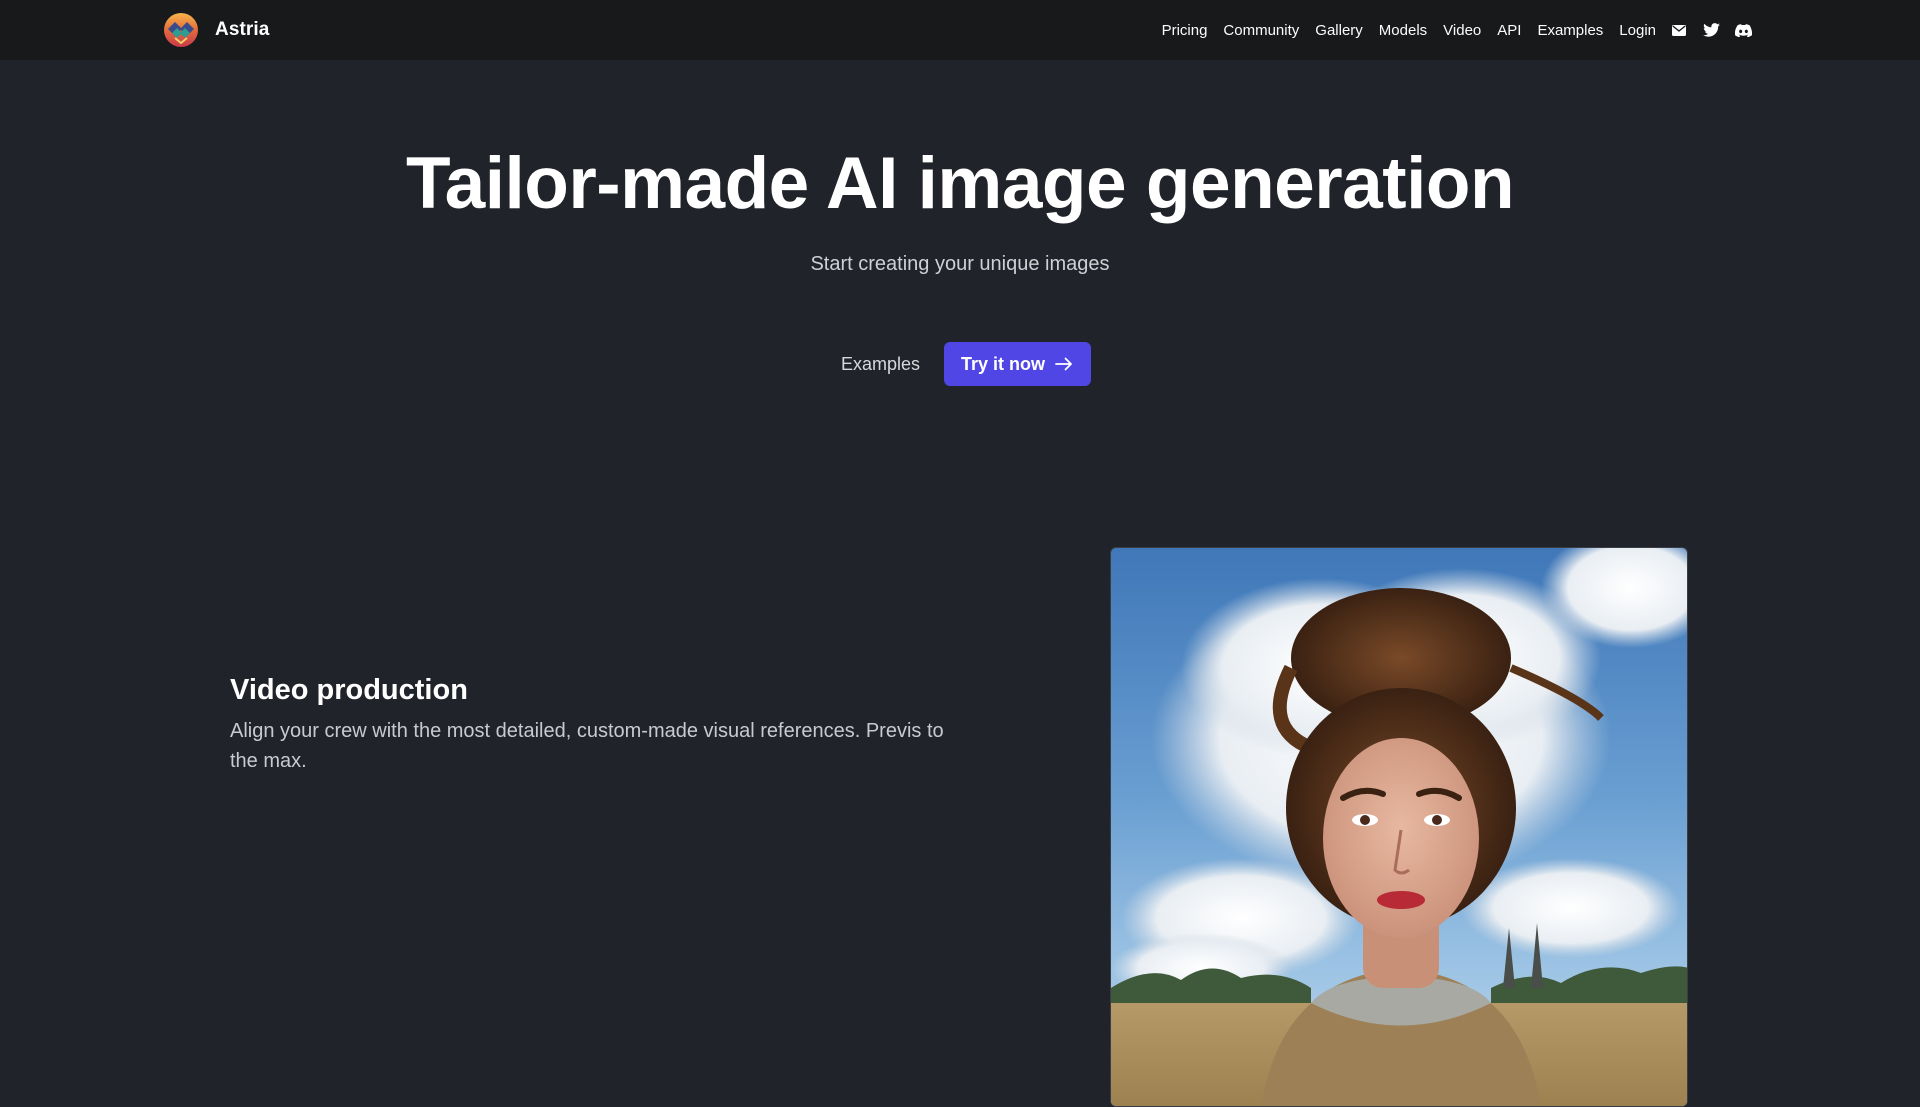 The width and height of the screenshot is (1920, 1107). I want to click on brand-home-link: Astria, so click(216, 30).